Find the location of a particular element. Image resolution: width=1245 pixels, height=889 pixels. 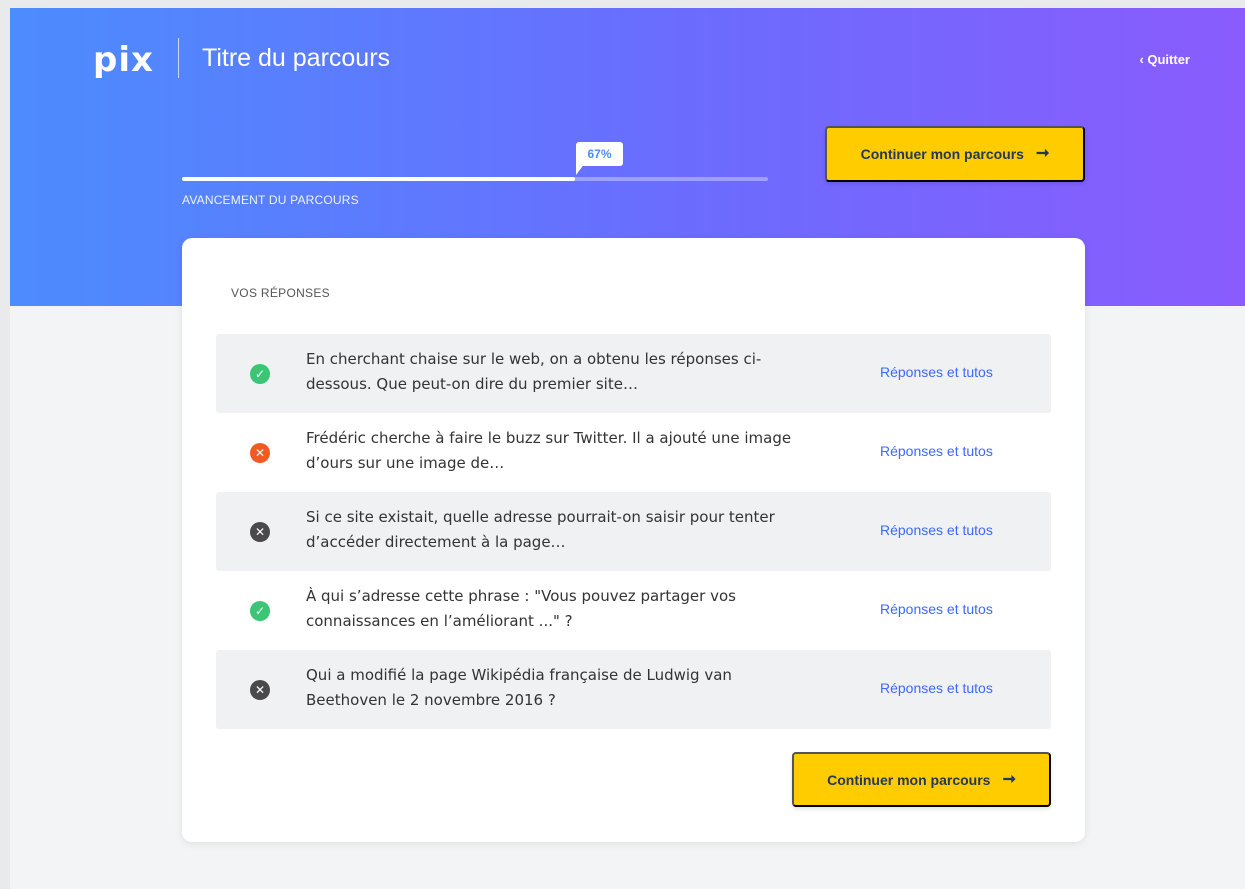

continue-course-button-bottom: Continuer mon parcours ➞ is located at coordinates (921, 779).